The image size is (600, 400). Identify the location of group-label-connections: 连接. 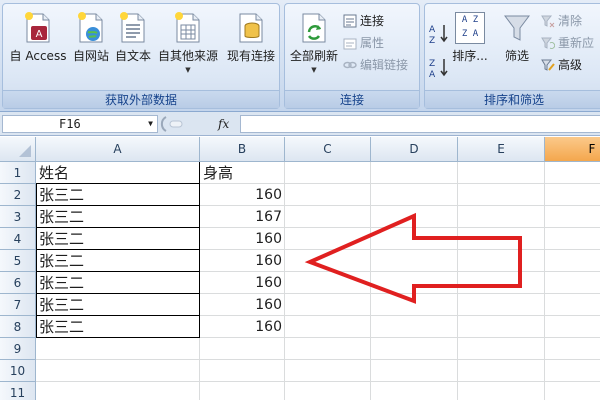
(352, 99).